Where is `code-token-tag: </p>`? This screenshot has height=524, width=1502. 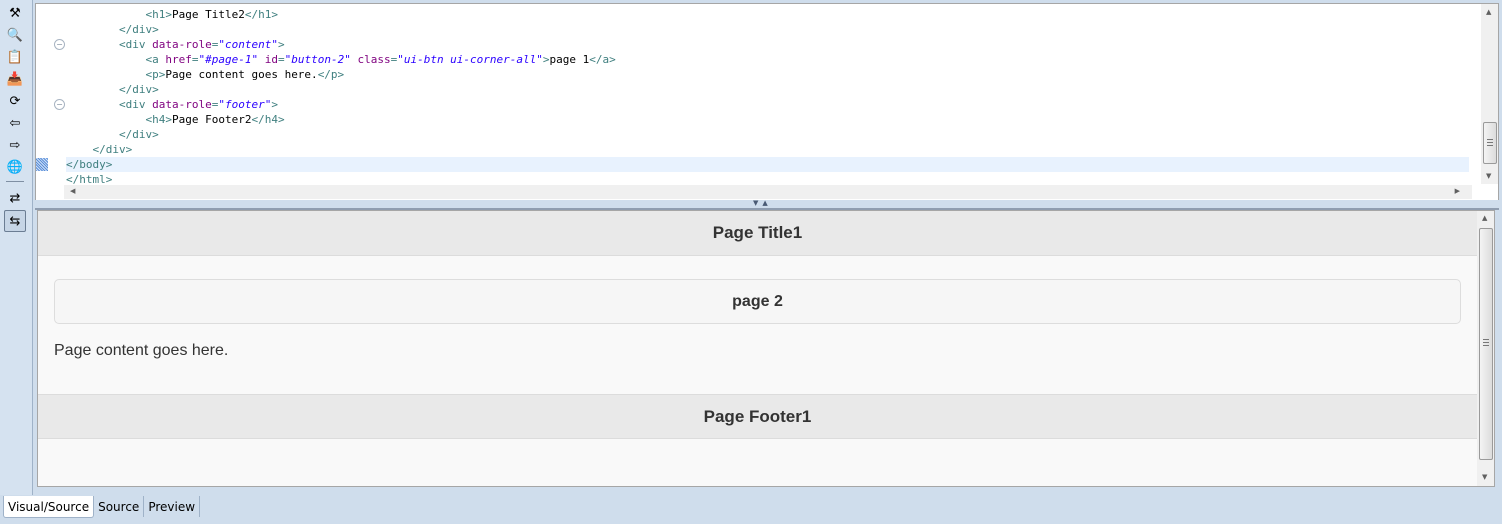 code-token-tag: </p> is located at coordinates (331, 74).